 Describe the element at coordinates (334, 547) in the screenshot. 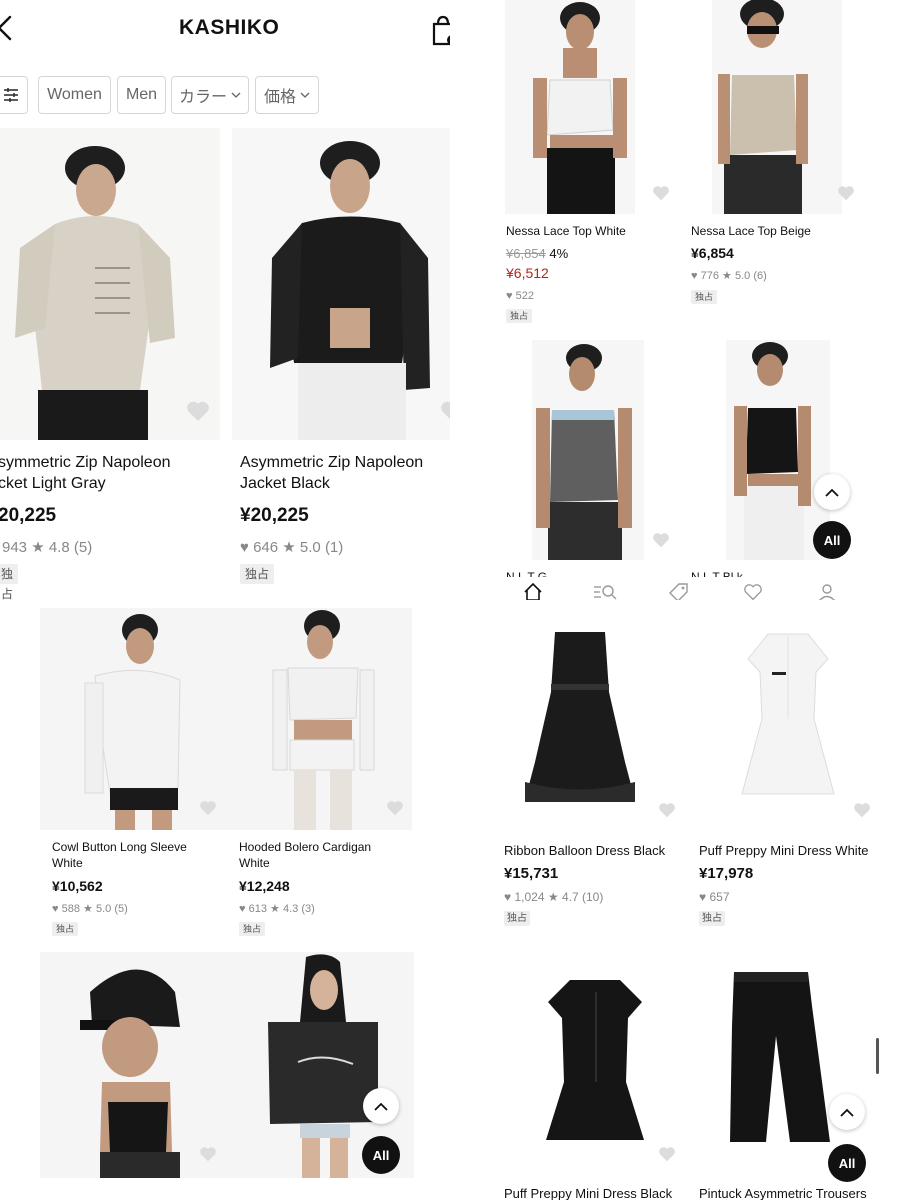

I see `review-count: (1)` at that location.